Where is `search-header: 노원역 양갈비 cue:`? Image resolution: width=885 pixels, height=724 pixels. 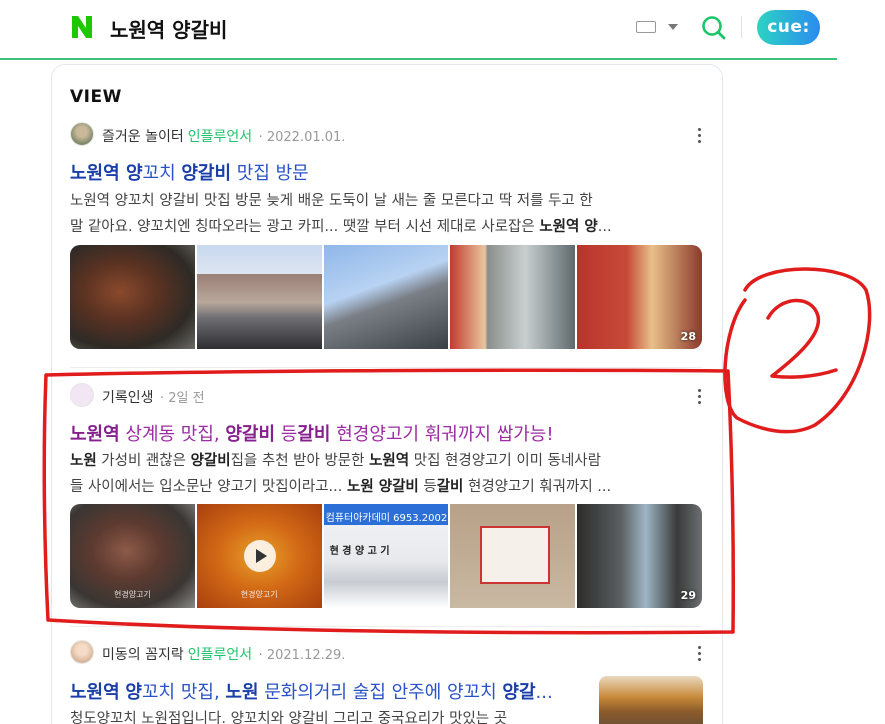
search-header: 노원역 양갈비 cue: is located at coordinates (418, 30).